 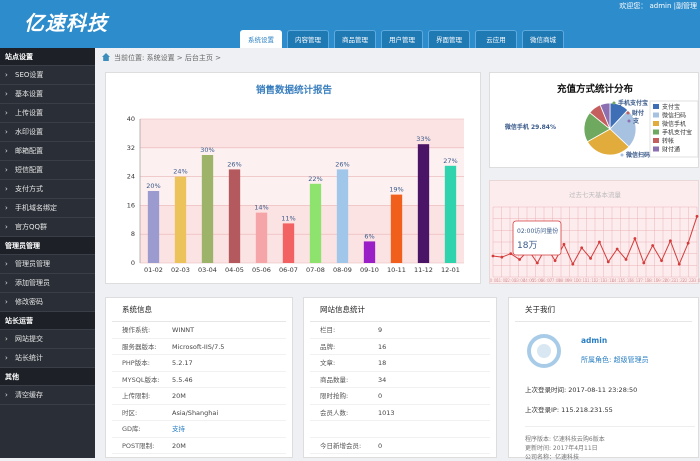 I want to click on bar-data-label: 6%, so click(x=369, y=236).